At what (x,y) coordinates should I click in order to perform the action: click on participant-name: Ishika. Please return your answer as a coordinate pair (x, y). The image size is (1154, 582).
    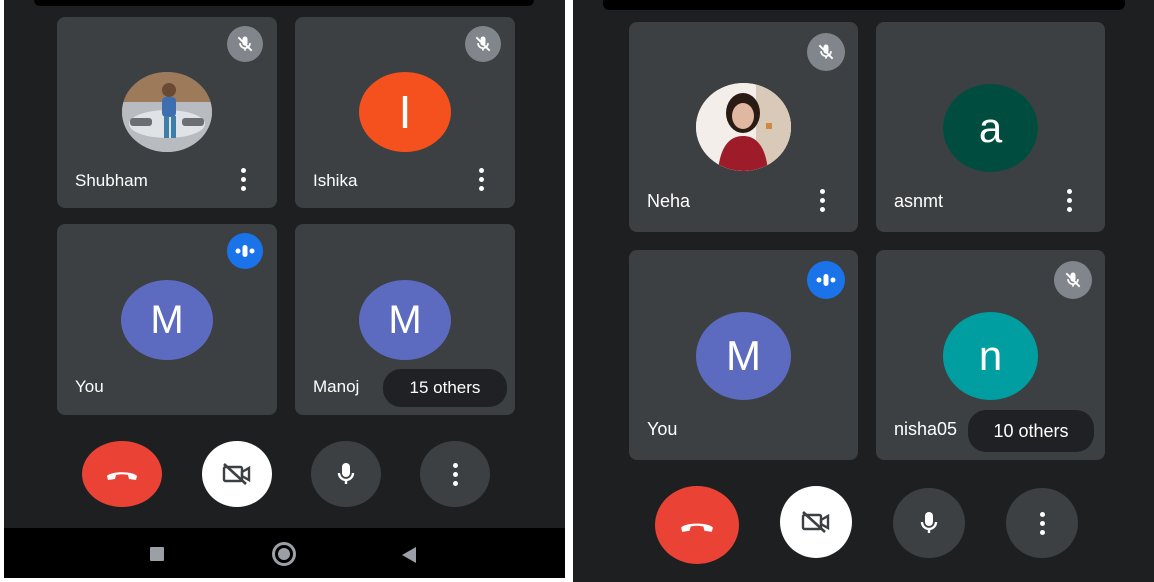
    Looking at the image, I should click on (335, 180).